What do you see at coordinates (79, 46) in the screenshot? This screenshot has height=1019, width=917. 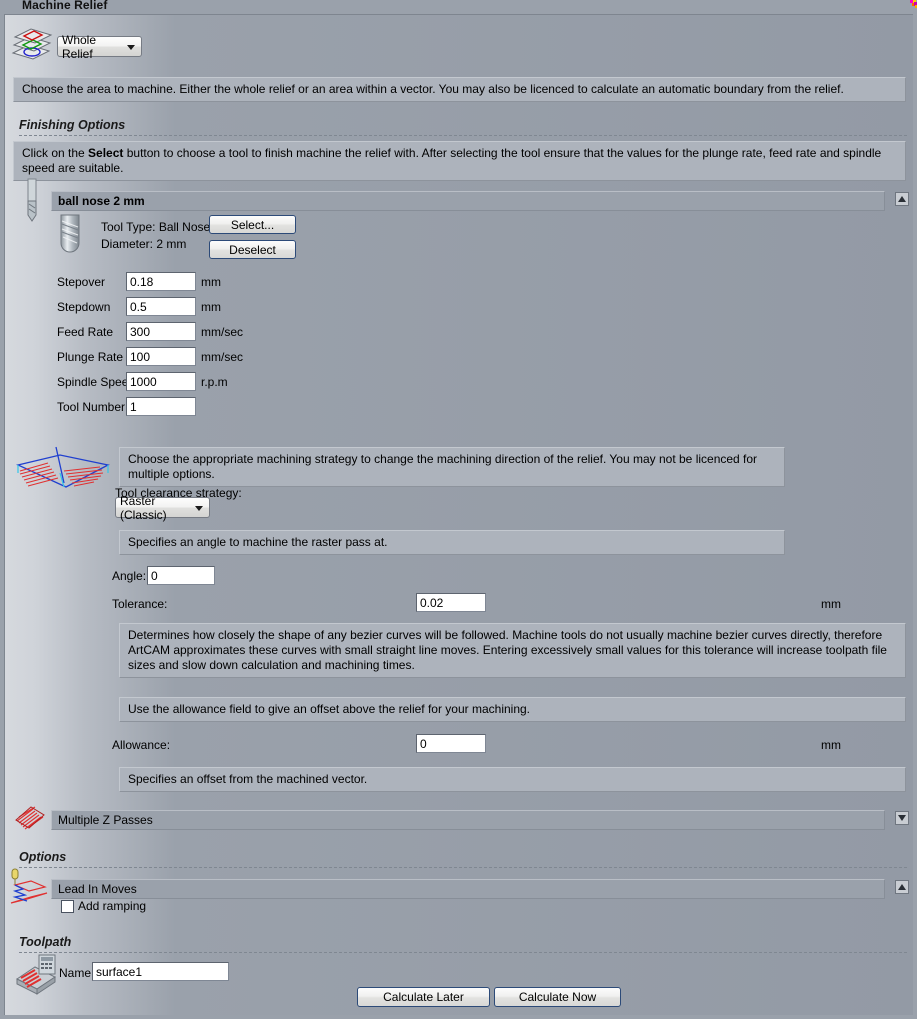 I see `machine-area-value: Whole Relief` at bounding box center [79, 46].